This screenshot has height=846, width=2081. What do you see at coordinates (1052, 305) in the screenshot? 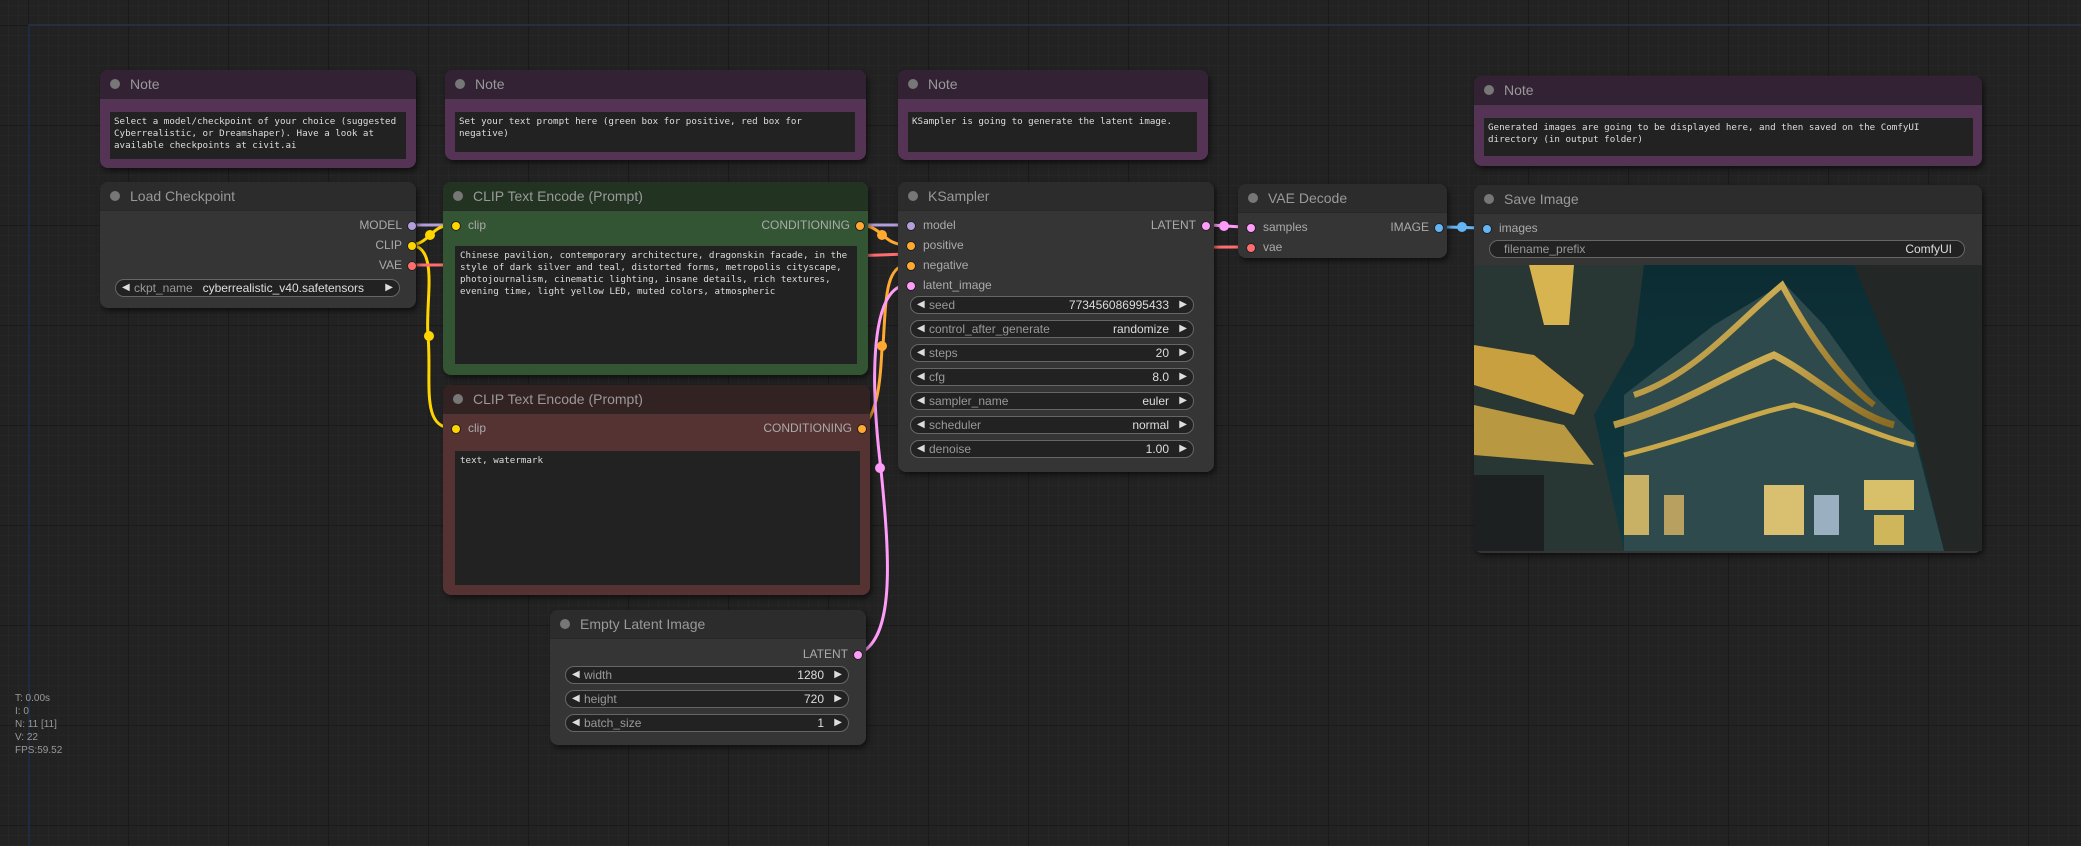
I see `seed-widget: ◀ seed 773456086995433 ▶` at bounding box center [1052, 305].